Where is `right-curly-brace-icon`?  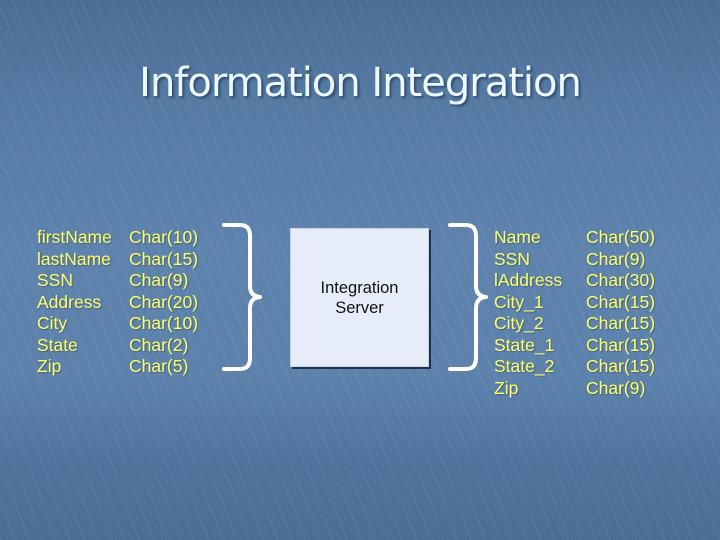
right-curly-brace-icon is located at coordinates (468, 297).